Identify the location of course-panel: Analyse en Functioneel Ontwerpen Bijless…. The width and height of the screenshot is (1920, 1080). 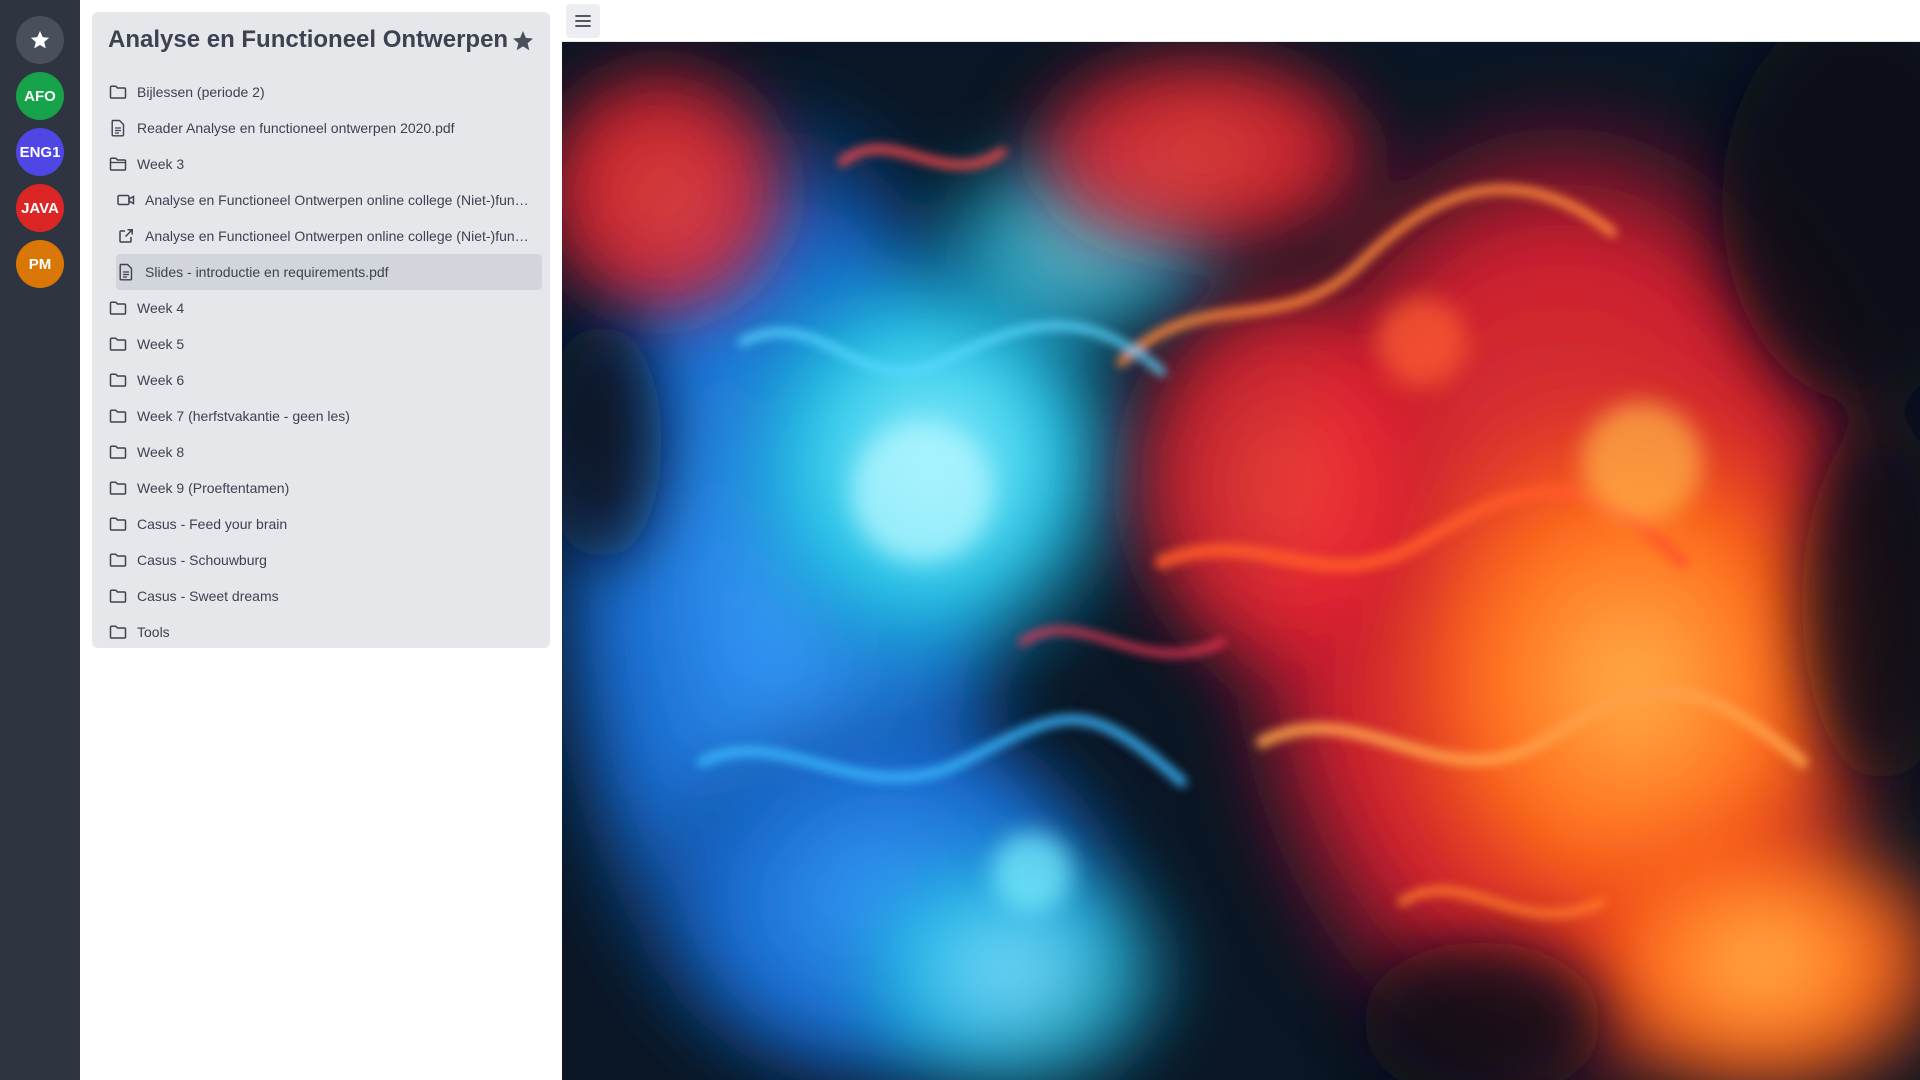
(321, 330).